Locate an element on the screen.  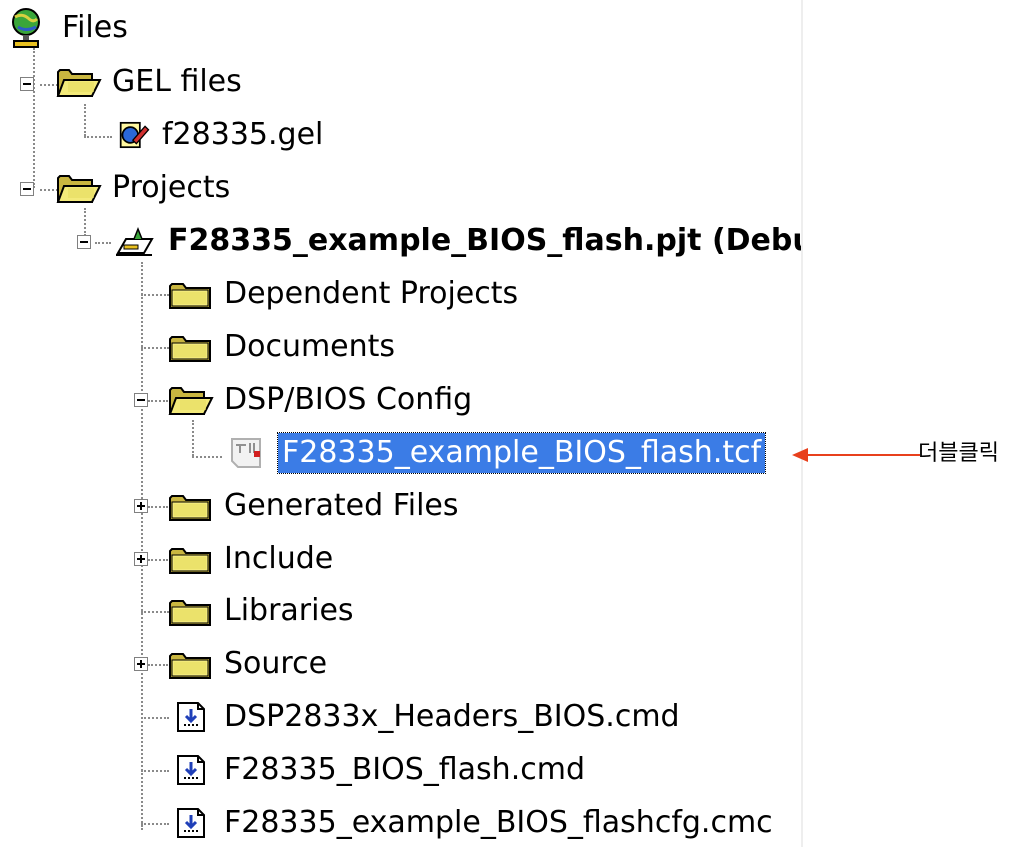
tree-node-label: Generated Files is located at coordinates (341, 505).